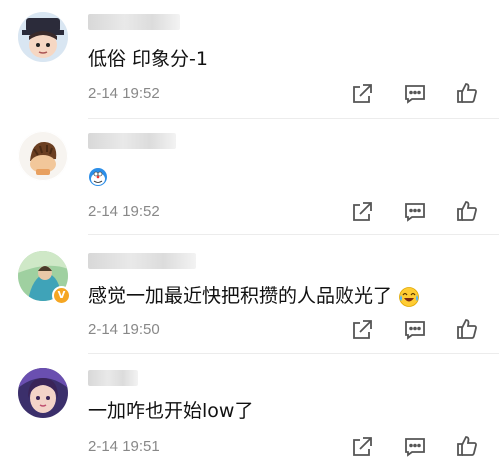  Describe the element at coordinates (124, 329) in the screenshot. I see `timestamp: 2-14 19:50` at that location.